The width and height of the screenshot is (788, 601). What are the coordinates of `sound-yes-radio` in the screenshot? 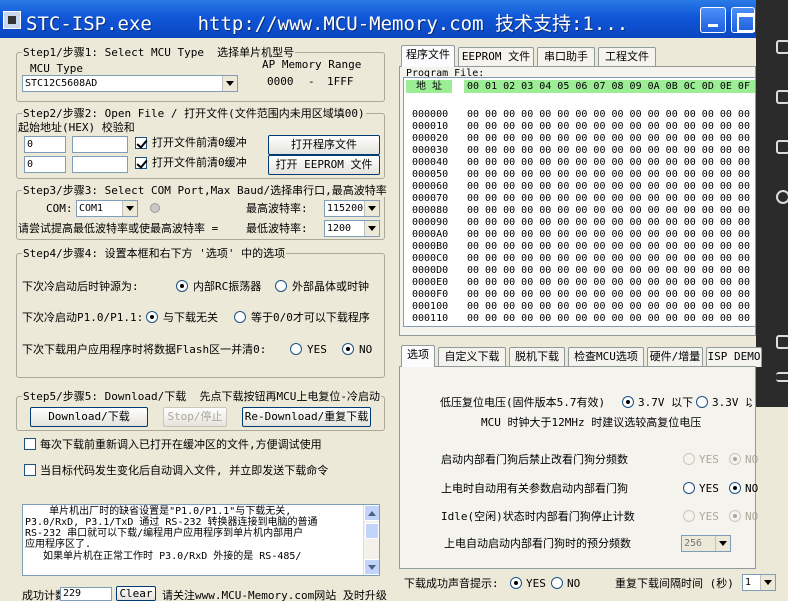 It's located at (516, 583).